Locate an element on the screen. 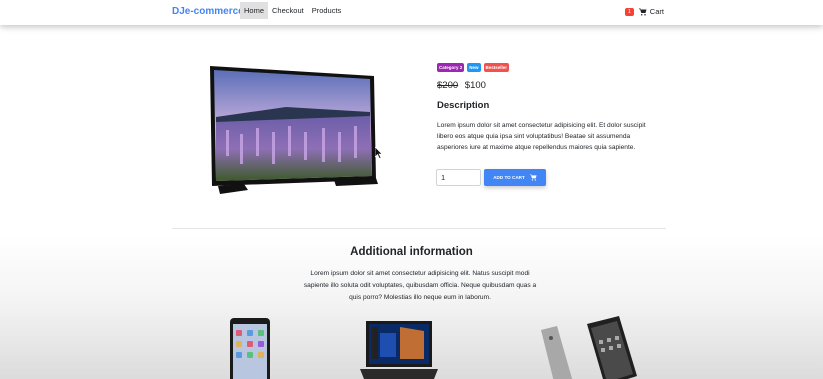 The width and height of the screenshot is (823, 379). add-to-cart-label: ADD TO CART is located at coordinates (509, 177).